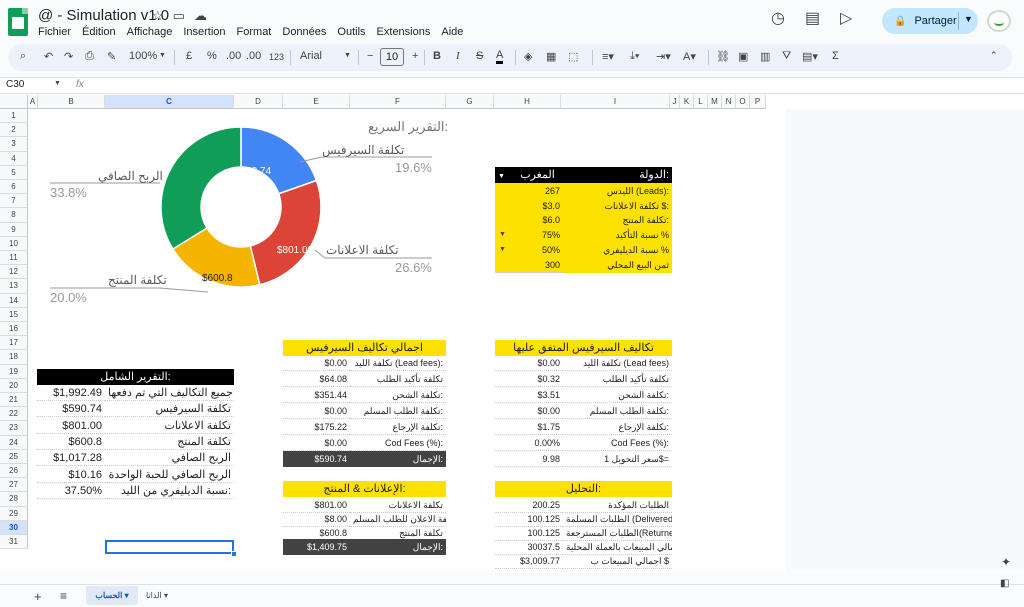  I want to click on ads-product-title: الإعلانات & المنتج:, so click(364, 489).